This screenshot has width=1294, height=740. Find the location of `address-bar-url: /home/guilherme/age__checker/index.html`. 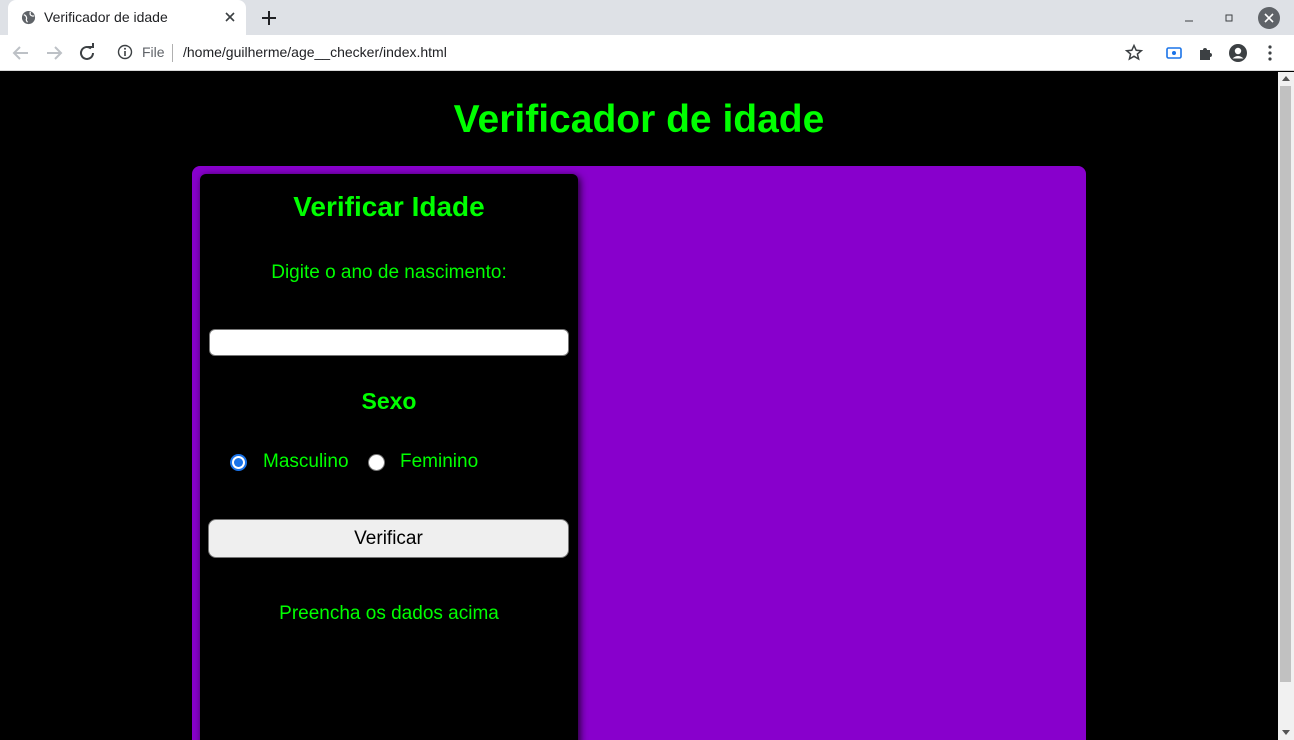

address-bar-url: /home/guilherme/age__checker/index.html is located at coordinates (315, 52).